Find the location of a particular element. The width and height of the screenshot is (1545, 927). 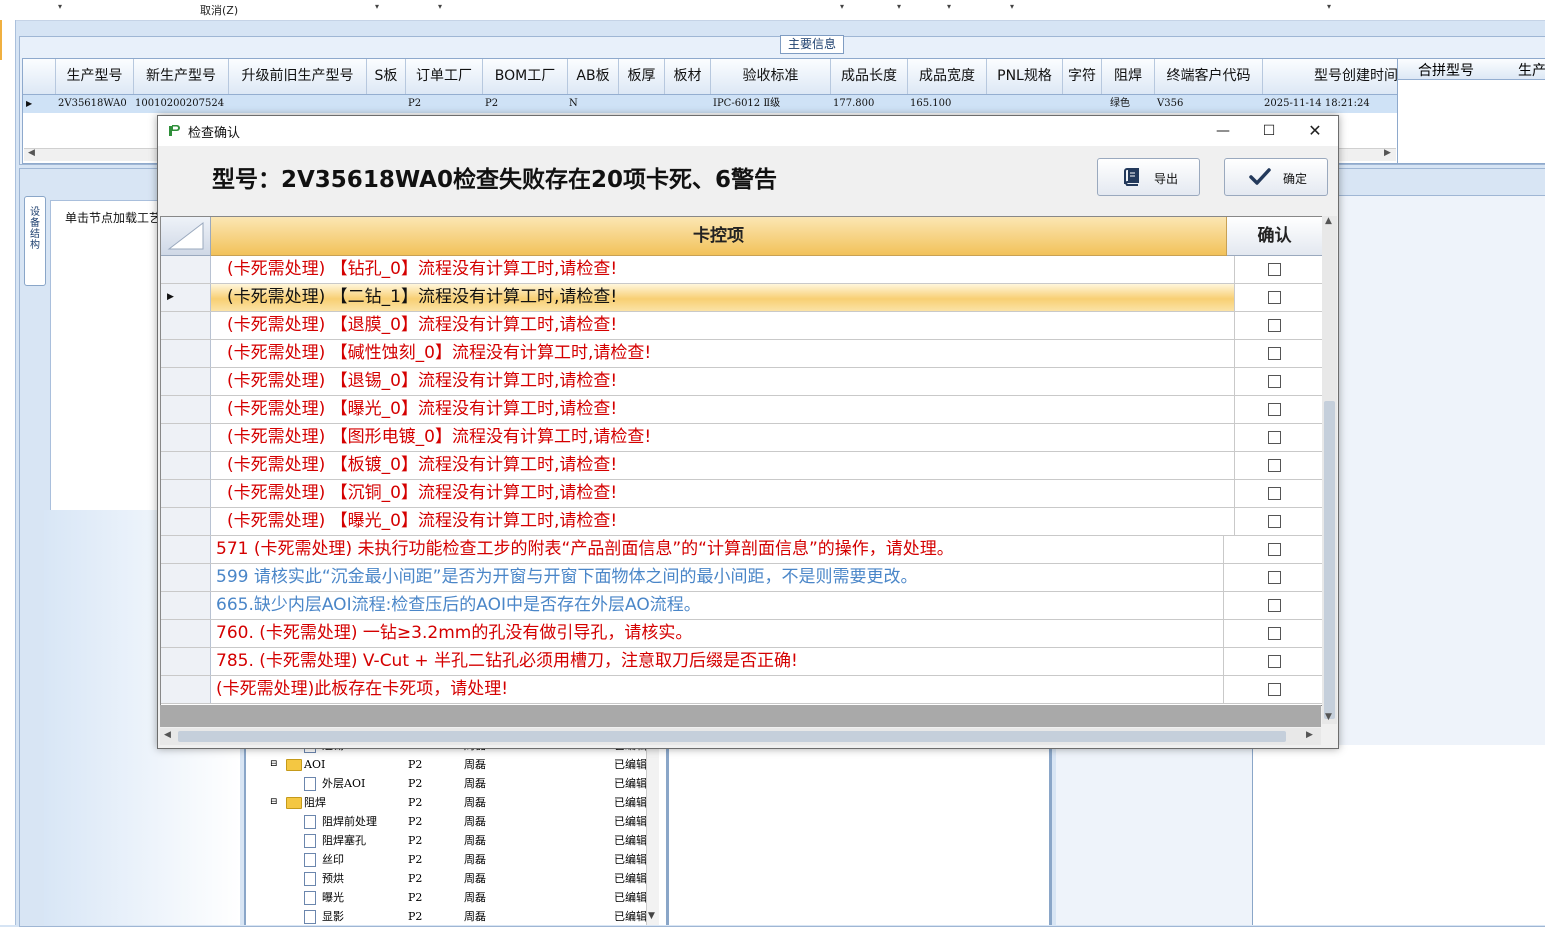

col-header-check-item: 卡控项 is located at coordinates (719, 236).